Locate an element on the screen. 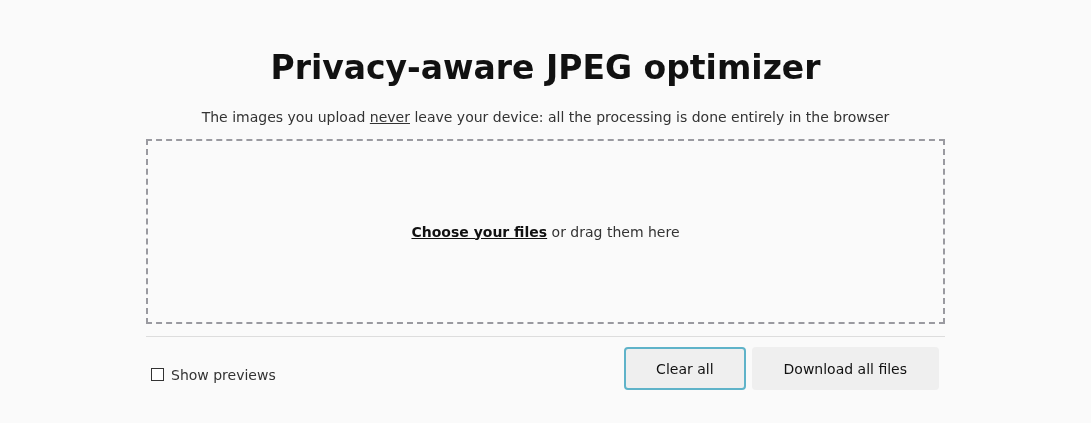 This screenshot has height=423, width=1091. checkbox-label: Show previews is located at coordinates (223, 374).